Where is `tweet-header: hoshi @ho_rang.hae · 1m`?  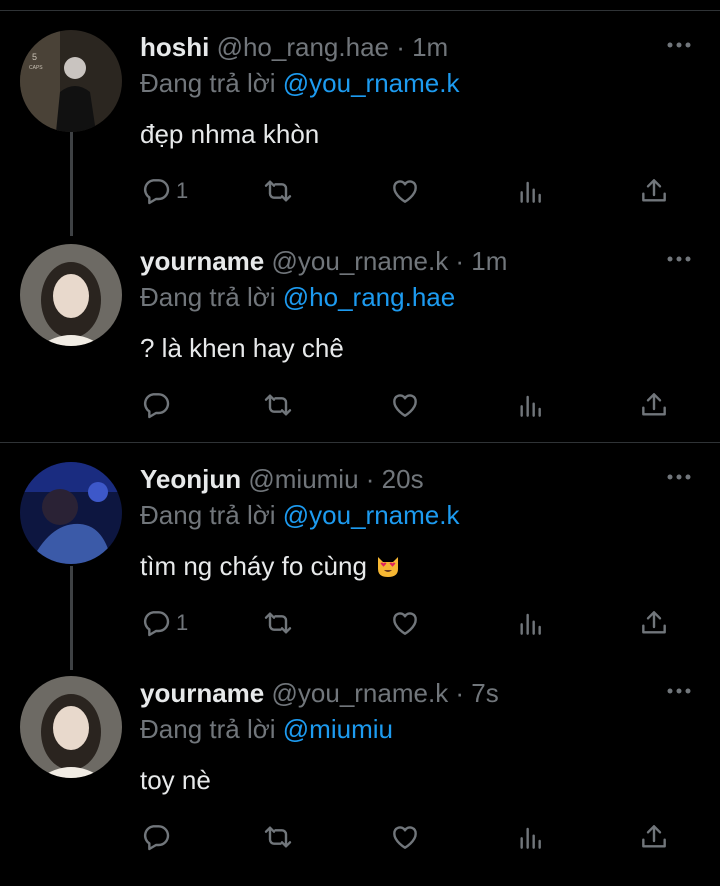
tweet-header: hoshi @ho_rang.hae · 1m is located at coordinates (294, 47).